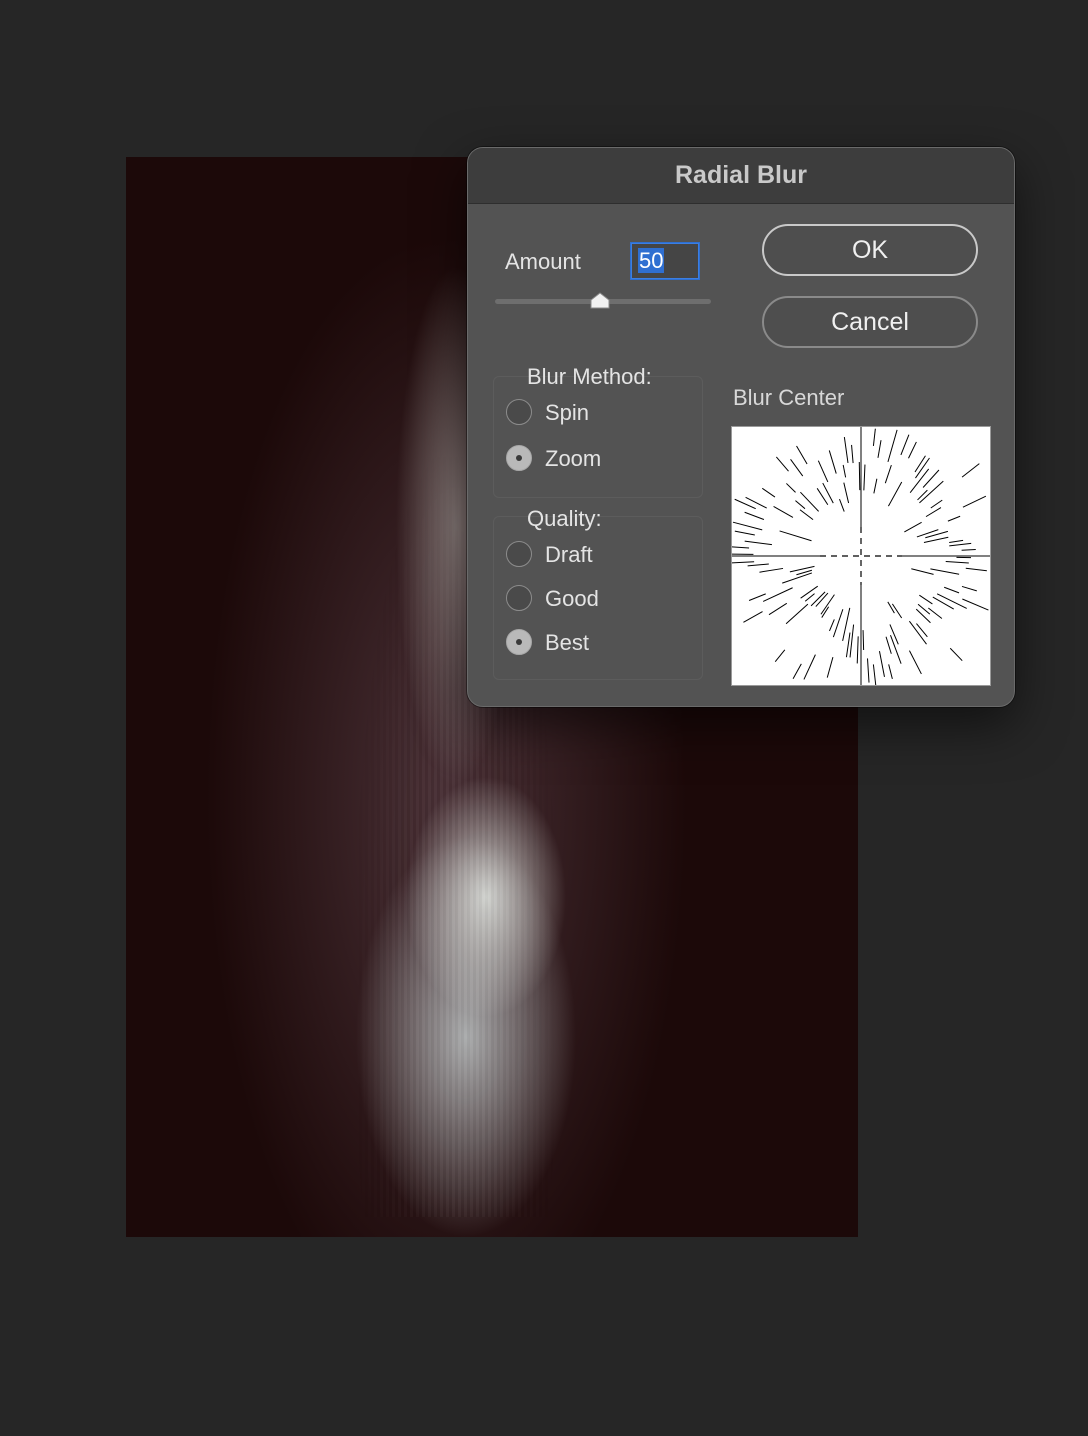 The width and height of the screenshot is (1088, 1436). I want to click on radio-zoom, so click(519, 458).